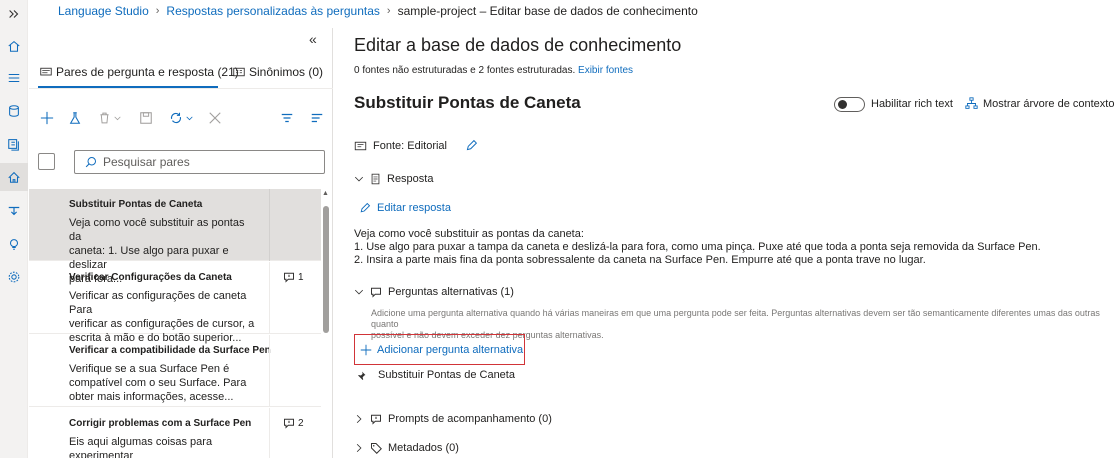 This screenshot has height=458, width=1120. I want to click on list-scrollbar: ▲, so click(326, 323).